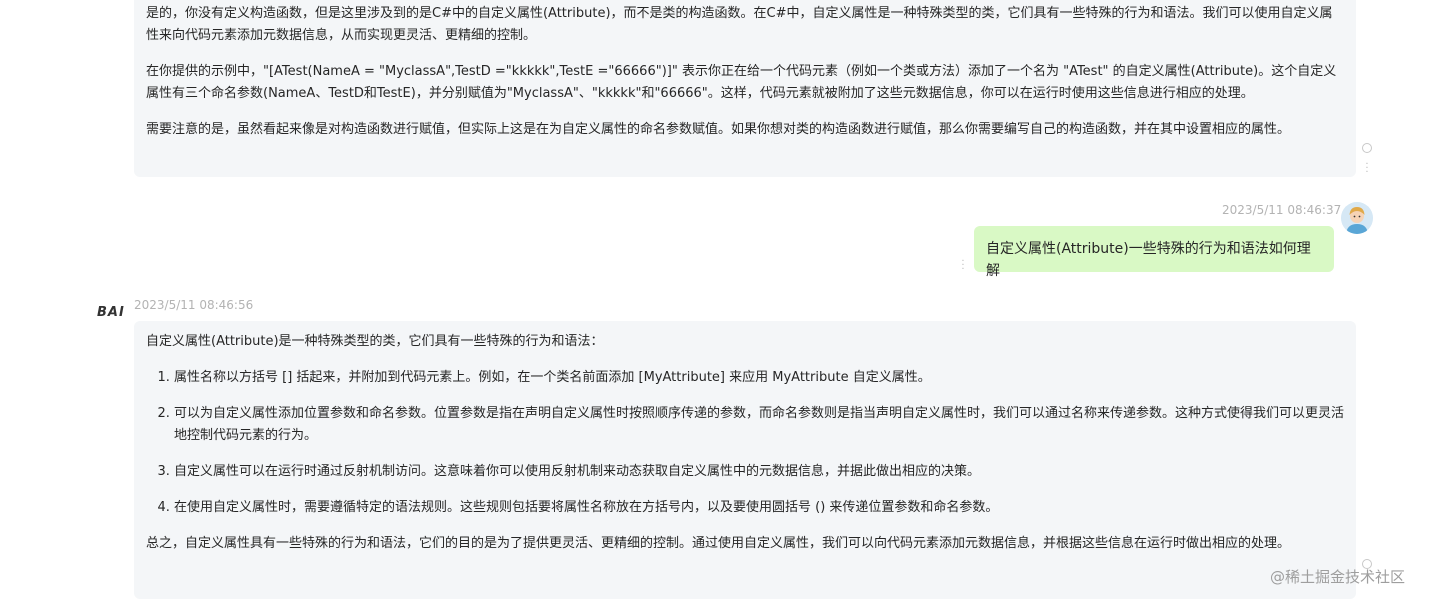 This screenshot has width=1450, height=603. I want to click on watermark: @稀土掘金技术社区, so click(1338, 577).